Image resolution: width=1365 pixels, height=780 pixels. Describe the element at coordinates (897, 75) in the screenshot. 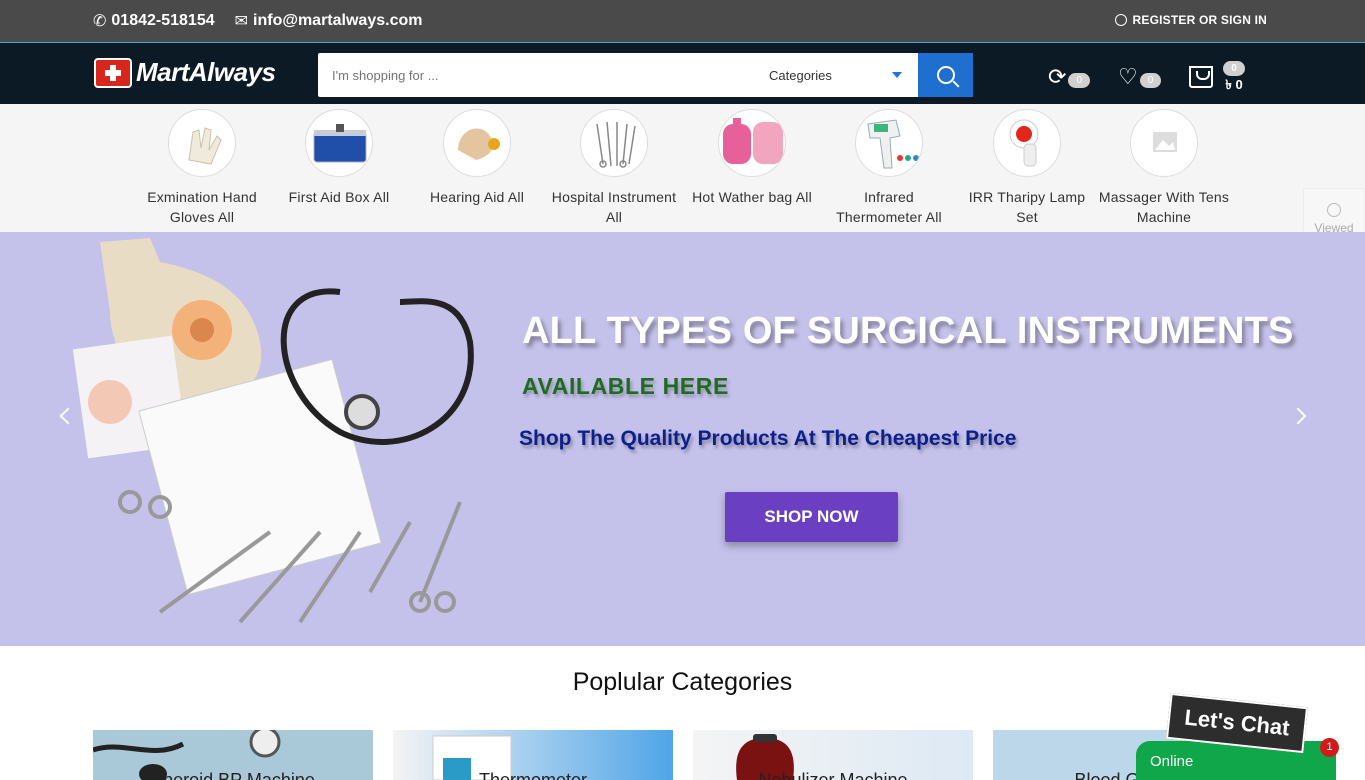

I see `chevron-down-icon` at that location.